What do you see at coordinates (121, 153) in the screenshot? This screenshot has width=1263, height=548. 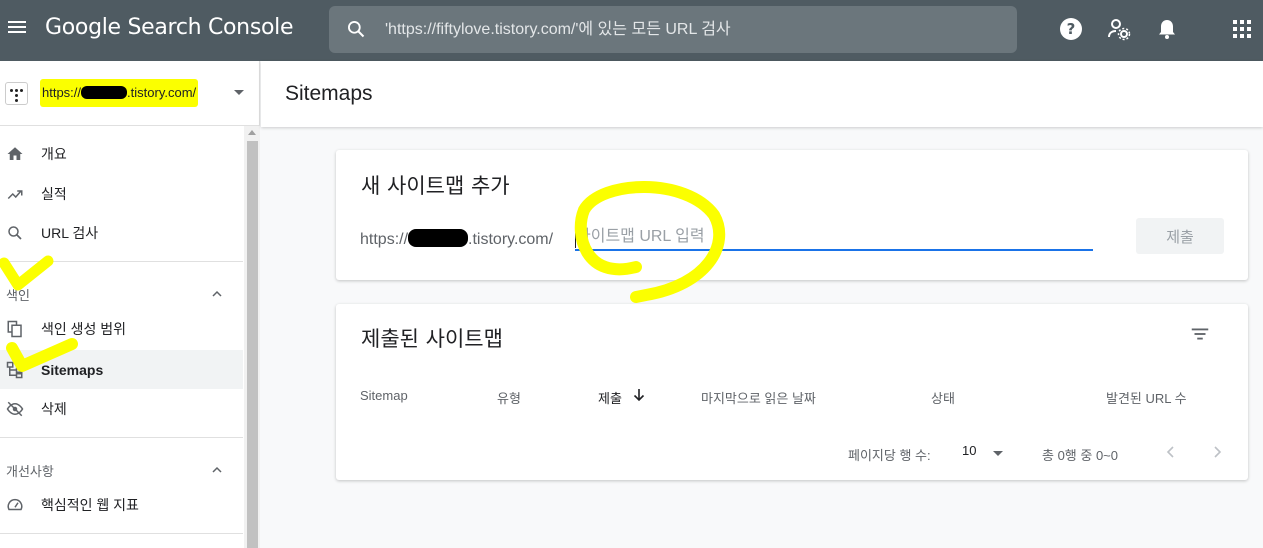 I see `sidebar-item-overview: 개요` at bounding box center [121, 153].